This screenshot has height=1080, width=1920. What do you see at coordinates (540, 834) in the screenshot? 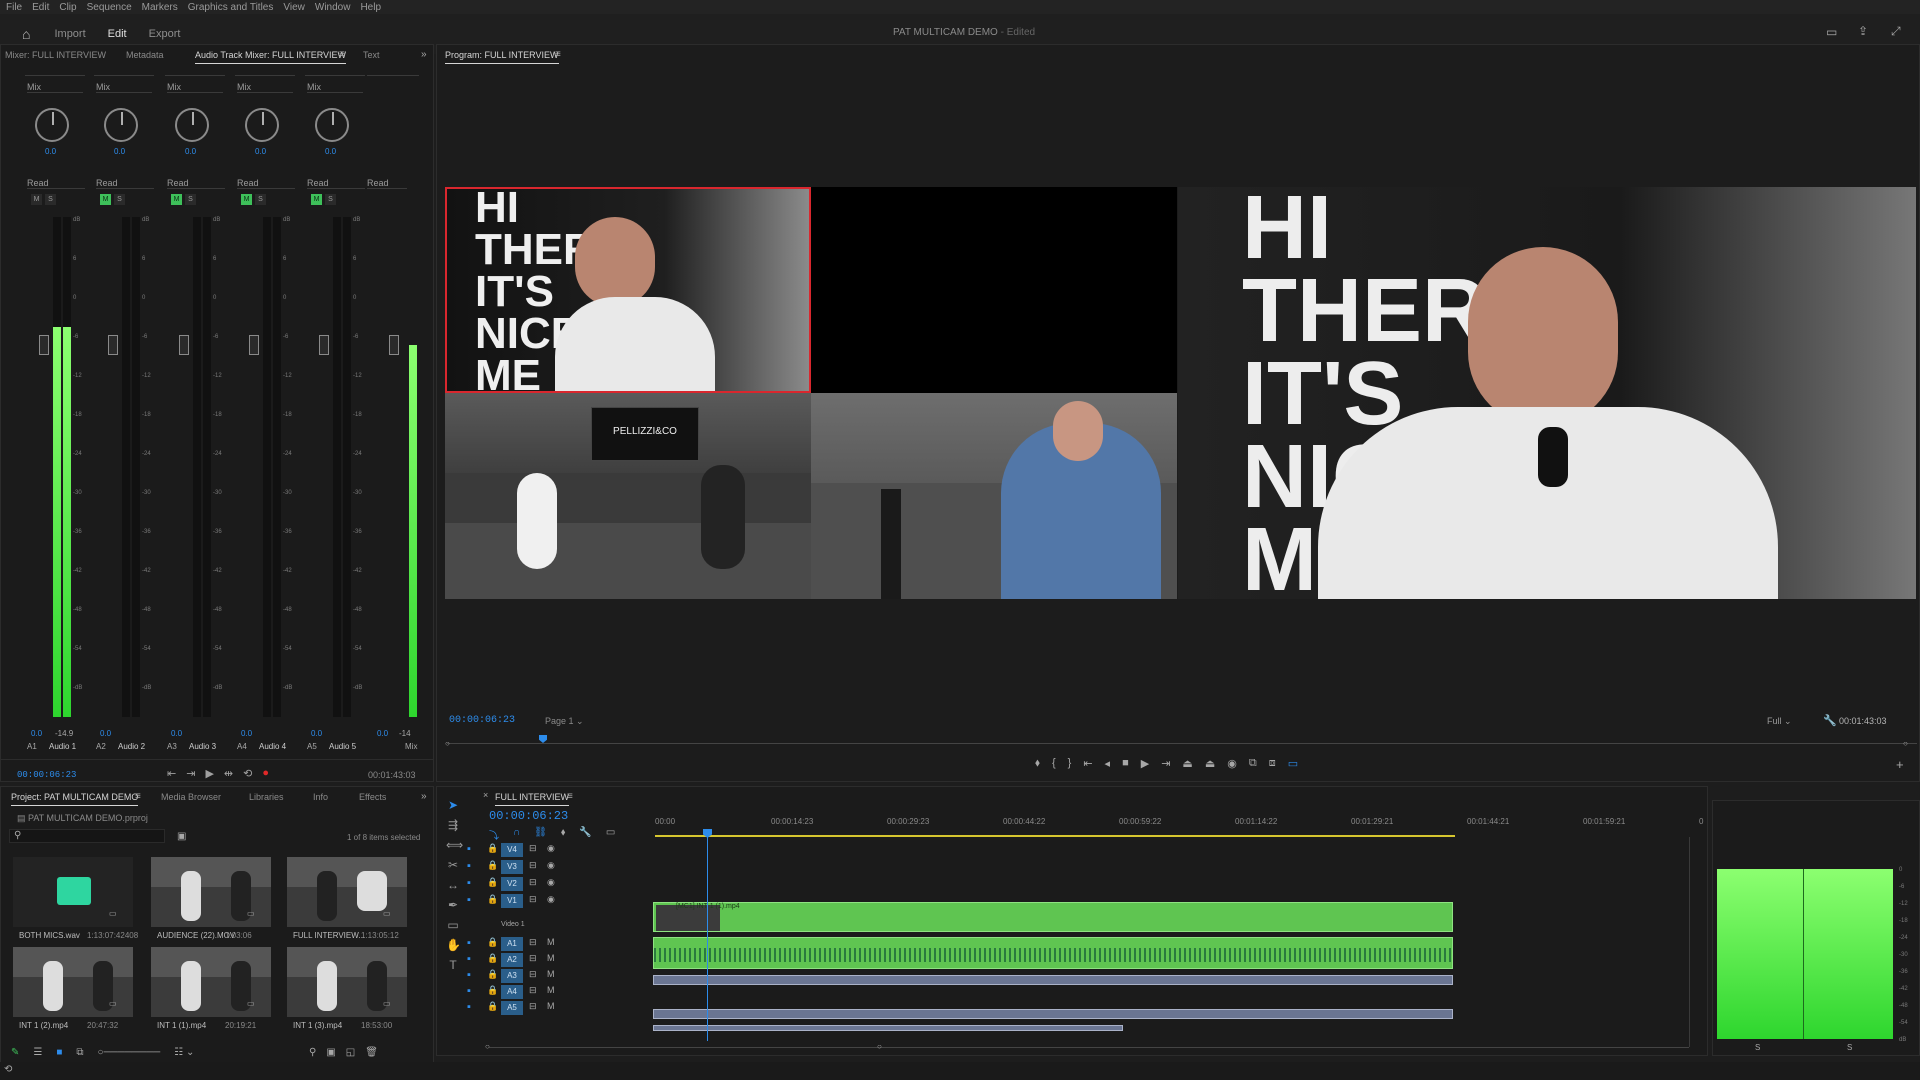
I see `linked-selection-icon: ⛓` at bounding box center [540, 834].